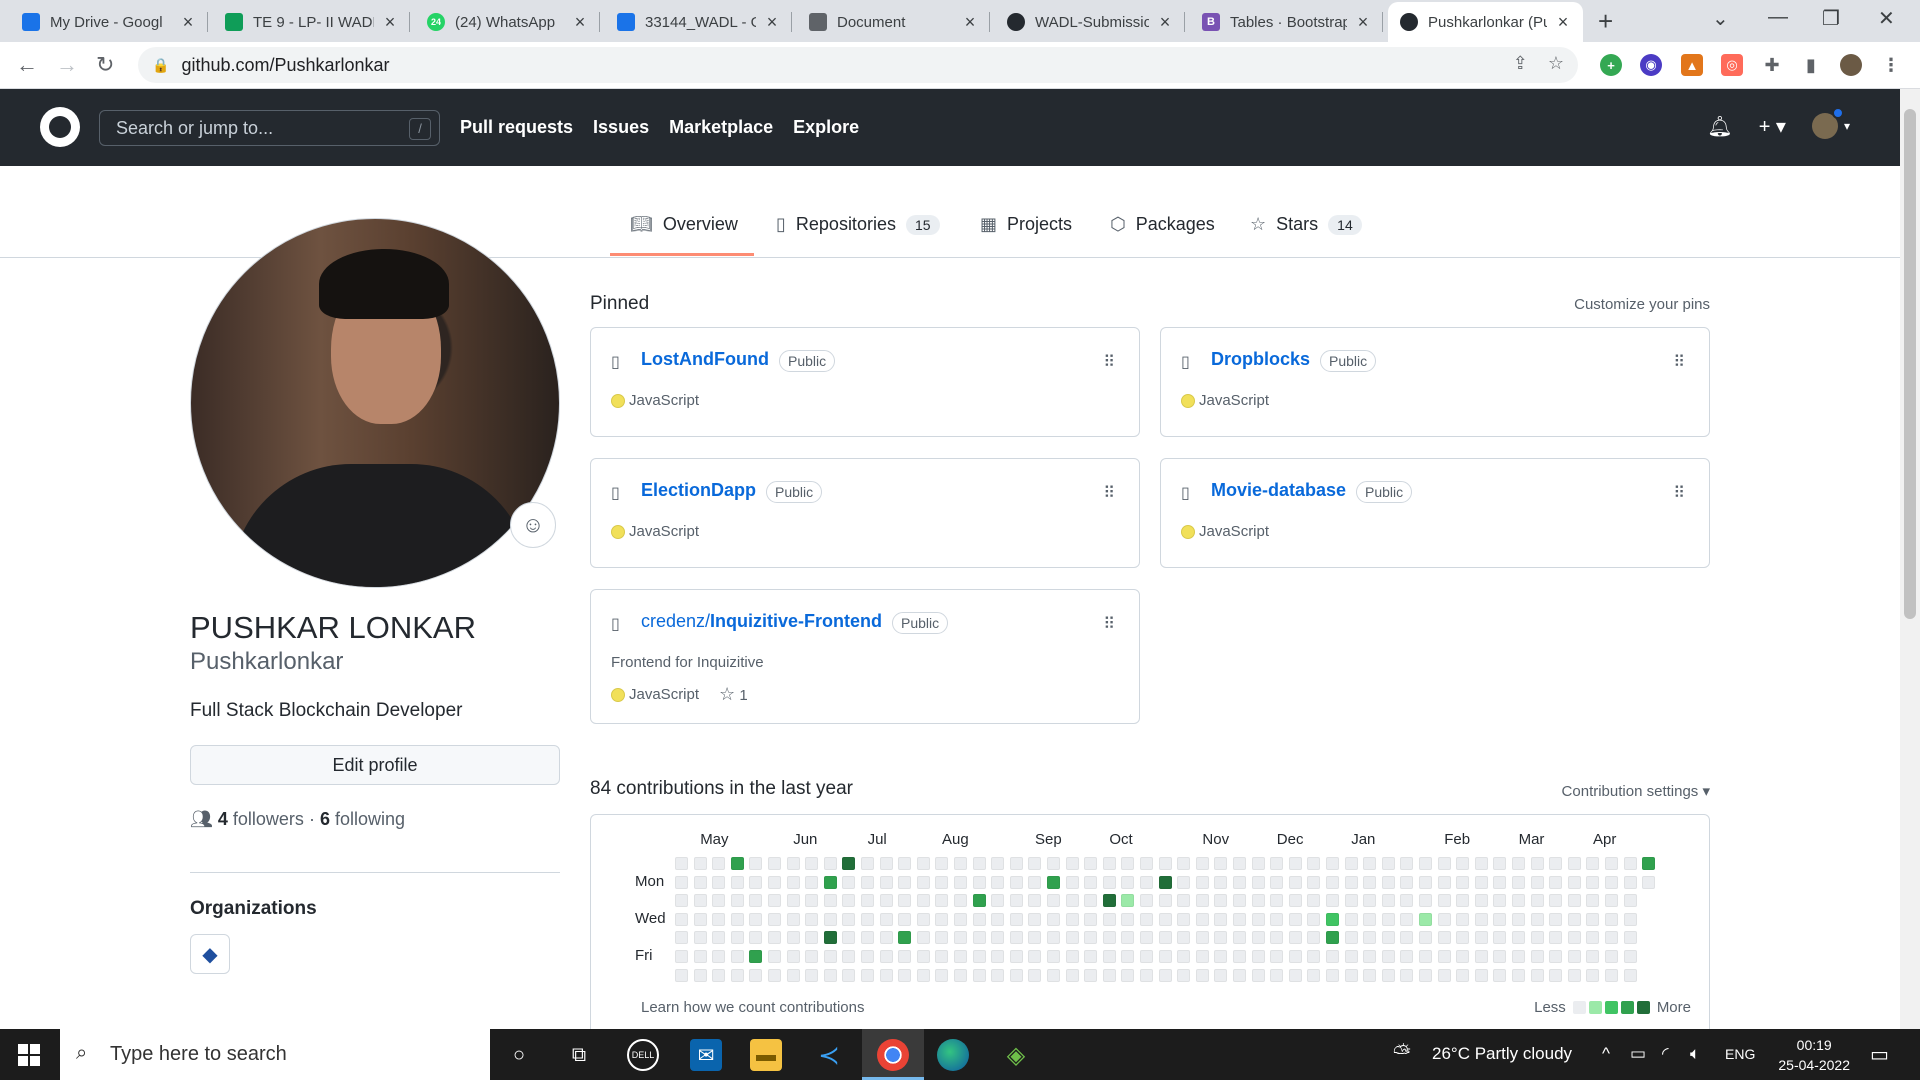  I want to click on browser-tab: My Drive - Googl ×, so click(109, 22).